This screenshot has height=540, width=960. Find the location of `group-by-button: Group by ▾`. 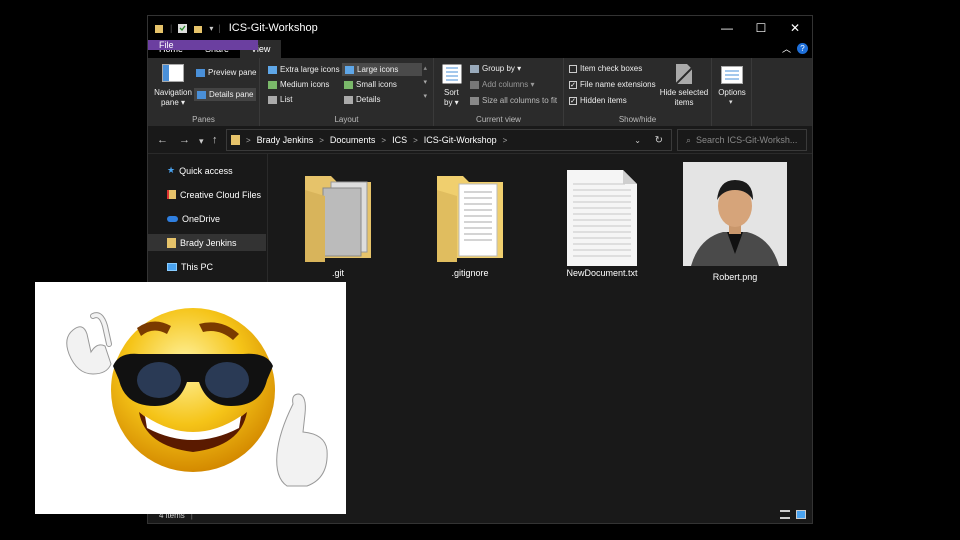

group-by-button: Group by ▾ is located at coordinates (495, 68).